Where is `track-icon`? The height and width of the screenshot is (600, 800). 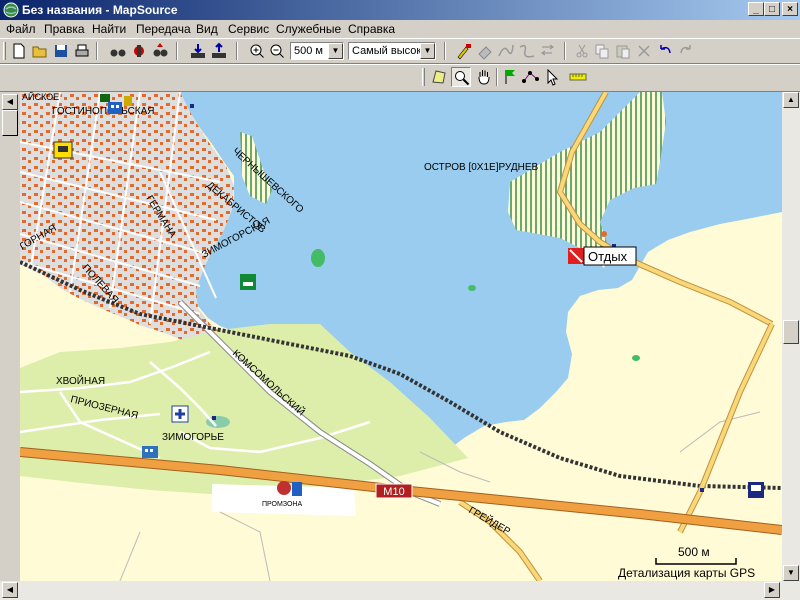 track-icon is located at coordinates (527, 51).